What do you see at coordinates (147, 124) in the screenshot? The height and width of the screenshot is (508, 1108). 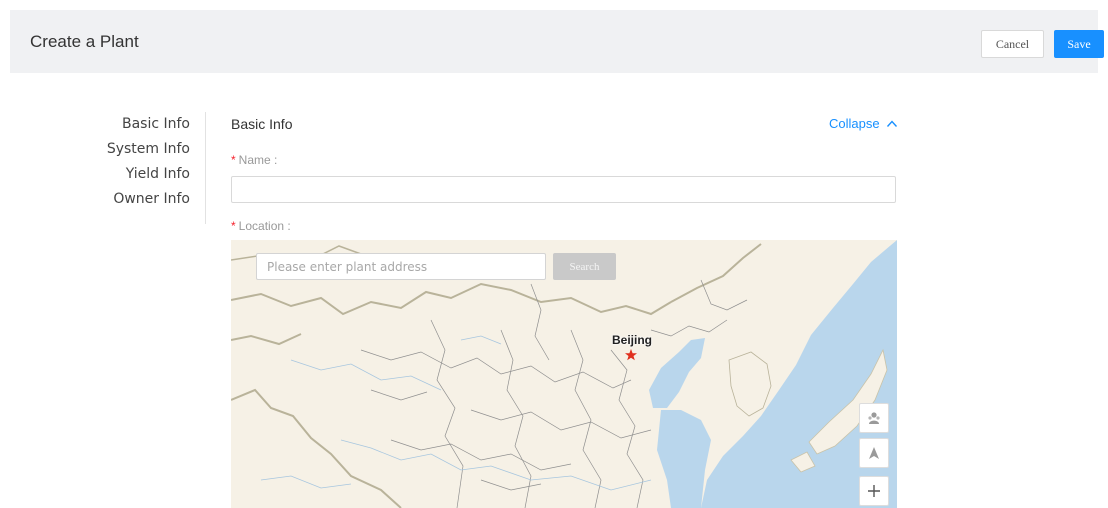 I see `nav-item-basic-info: Basic Info` at bounding box center [147, 124].